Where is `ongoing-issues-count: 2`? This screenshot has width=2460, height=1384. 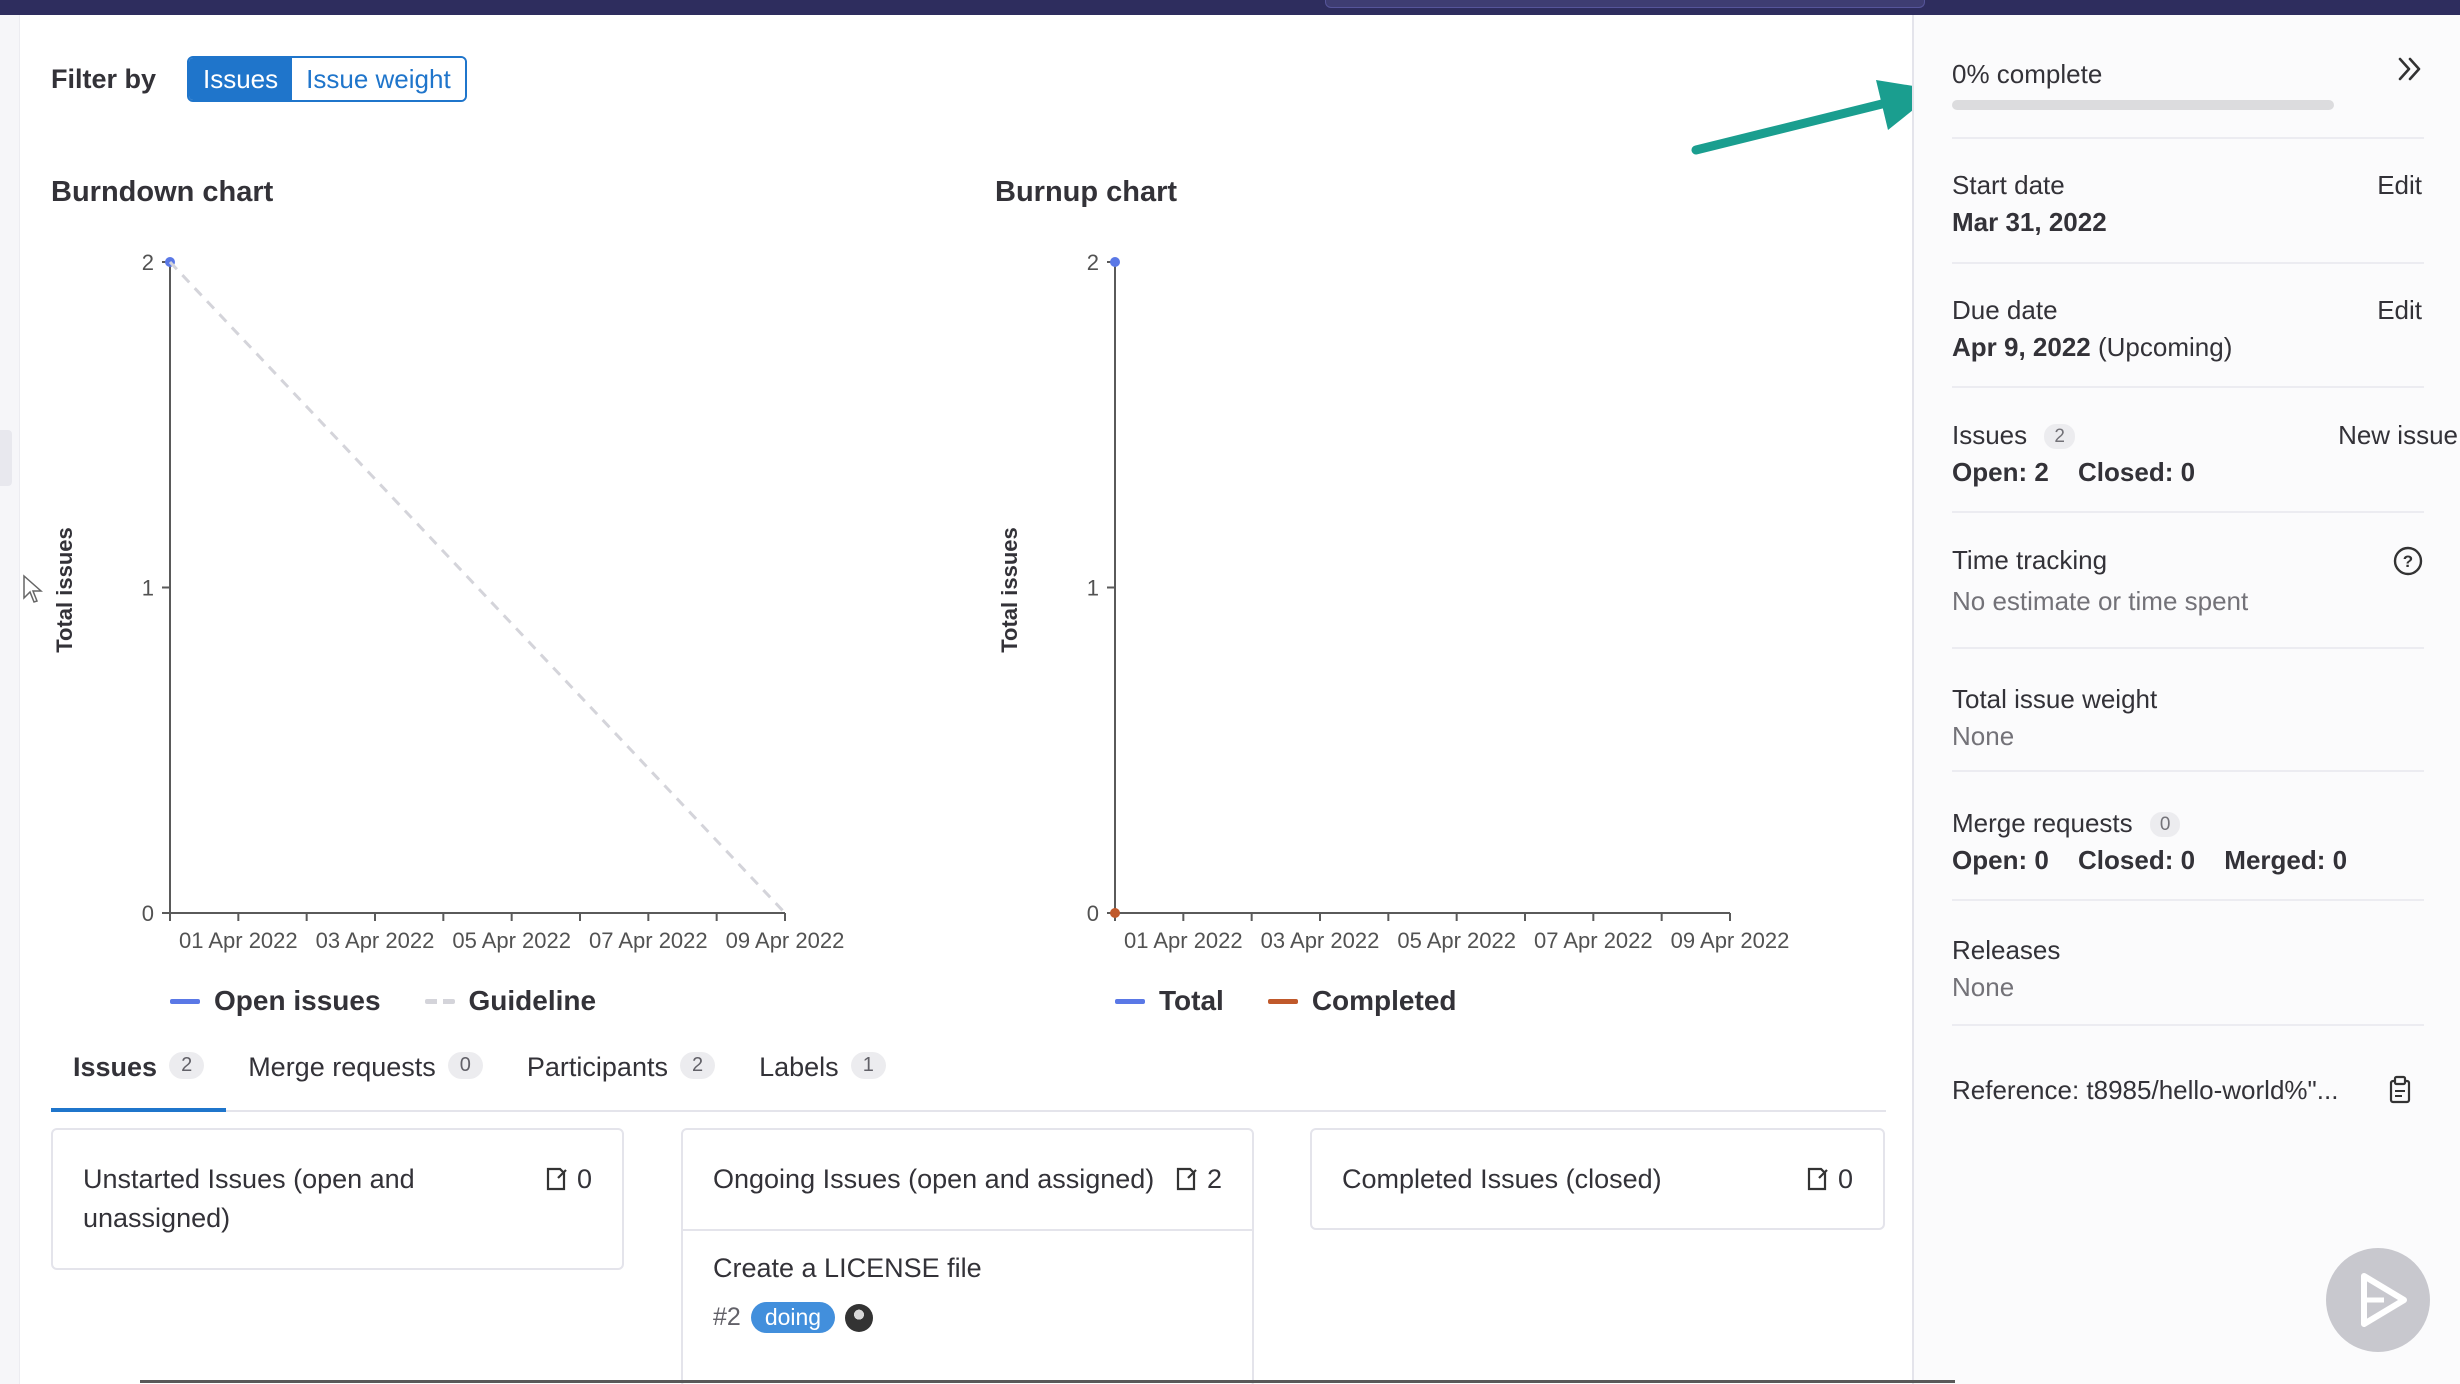
ongoing-issues-count: 2 is located at coordinates (1198, 1179).